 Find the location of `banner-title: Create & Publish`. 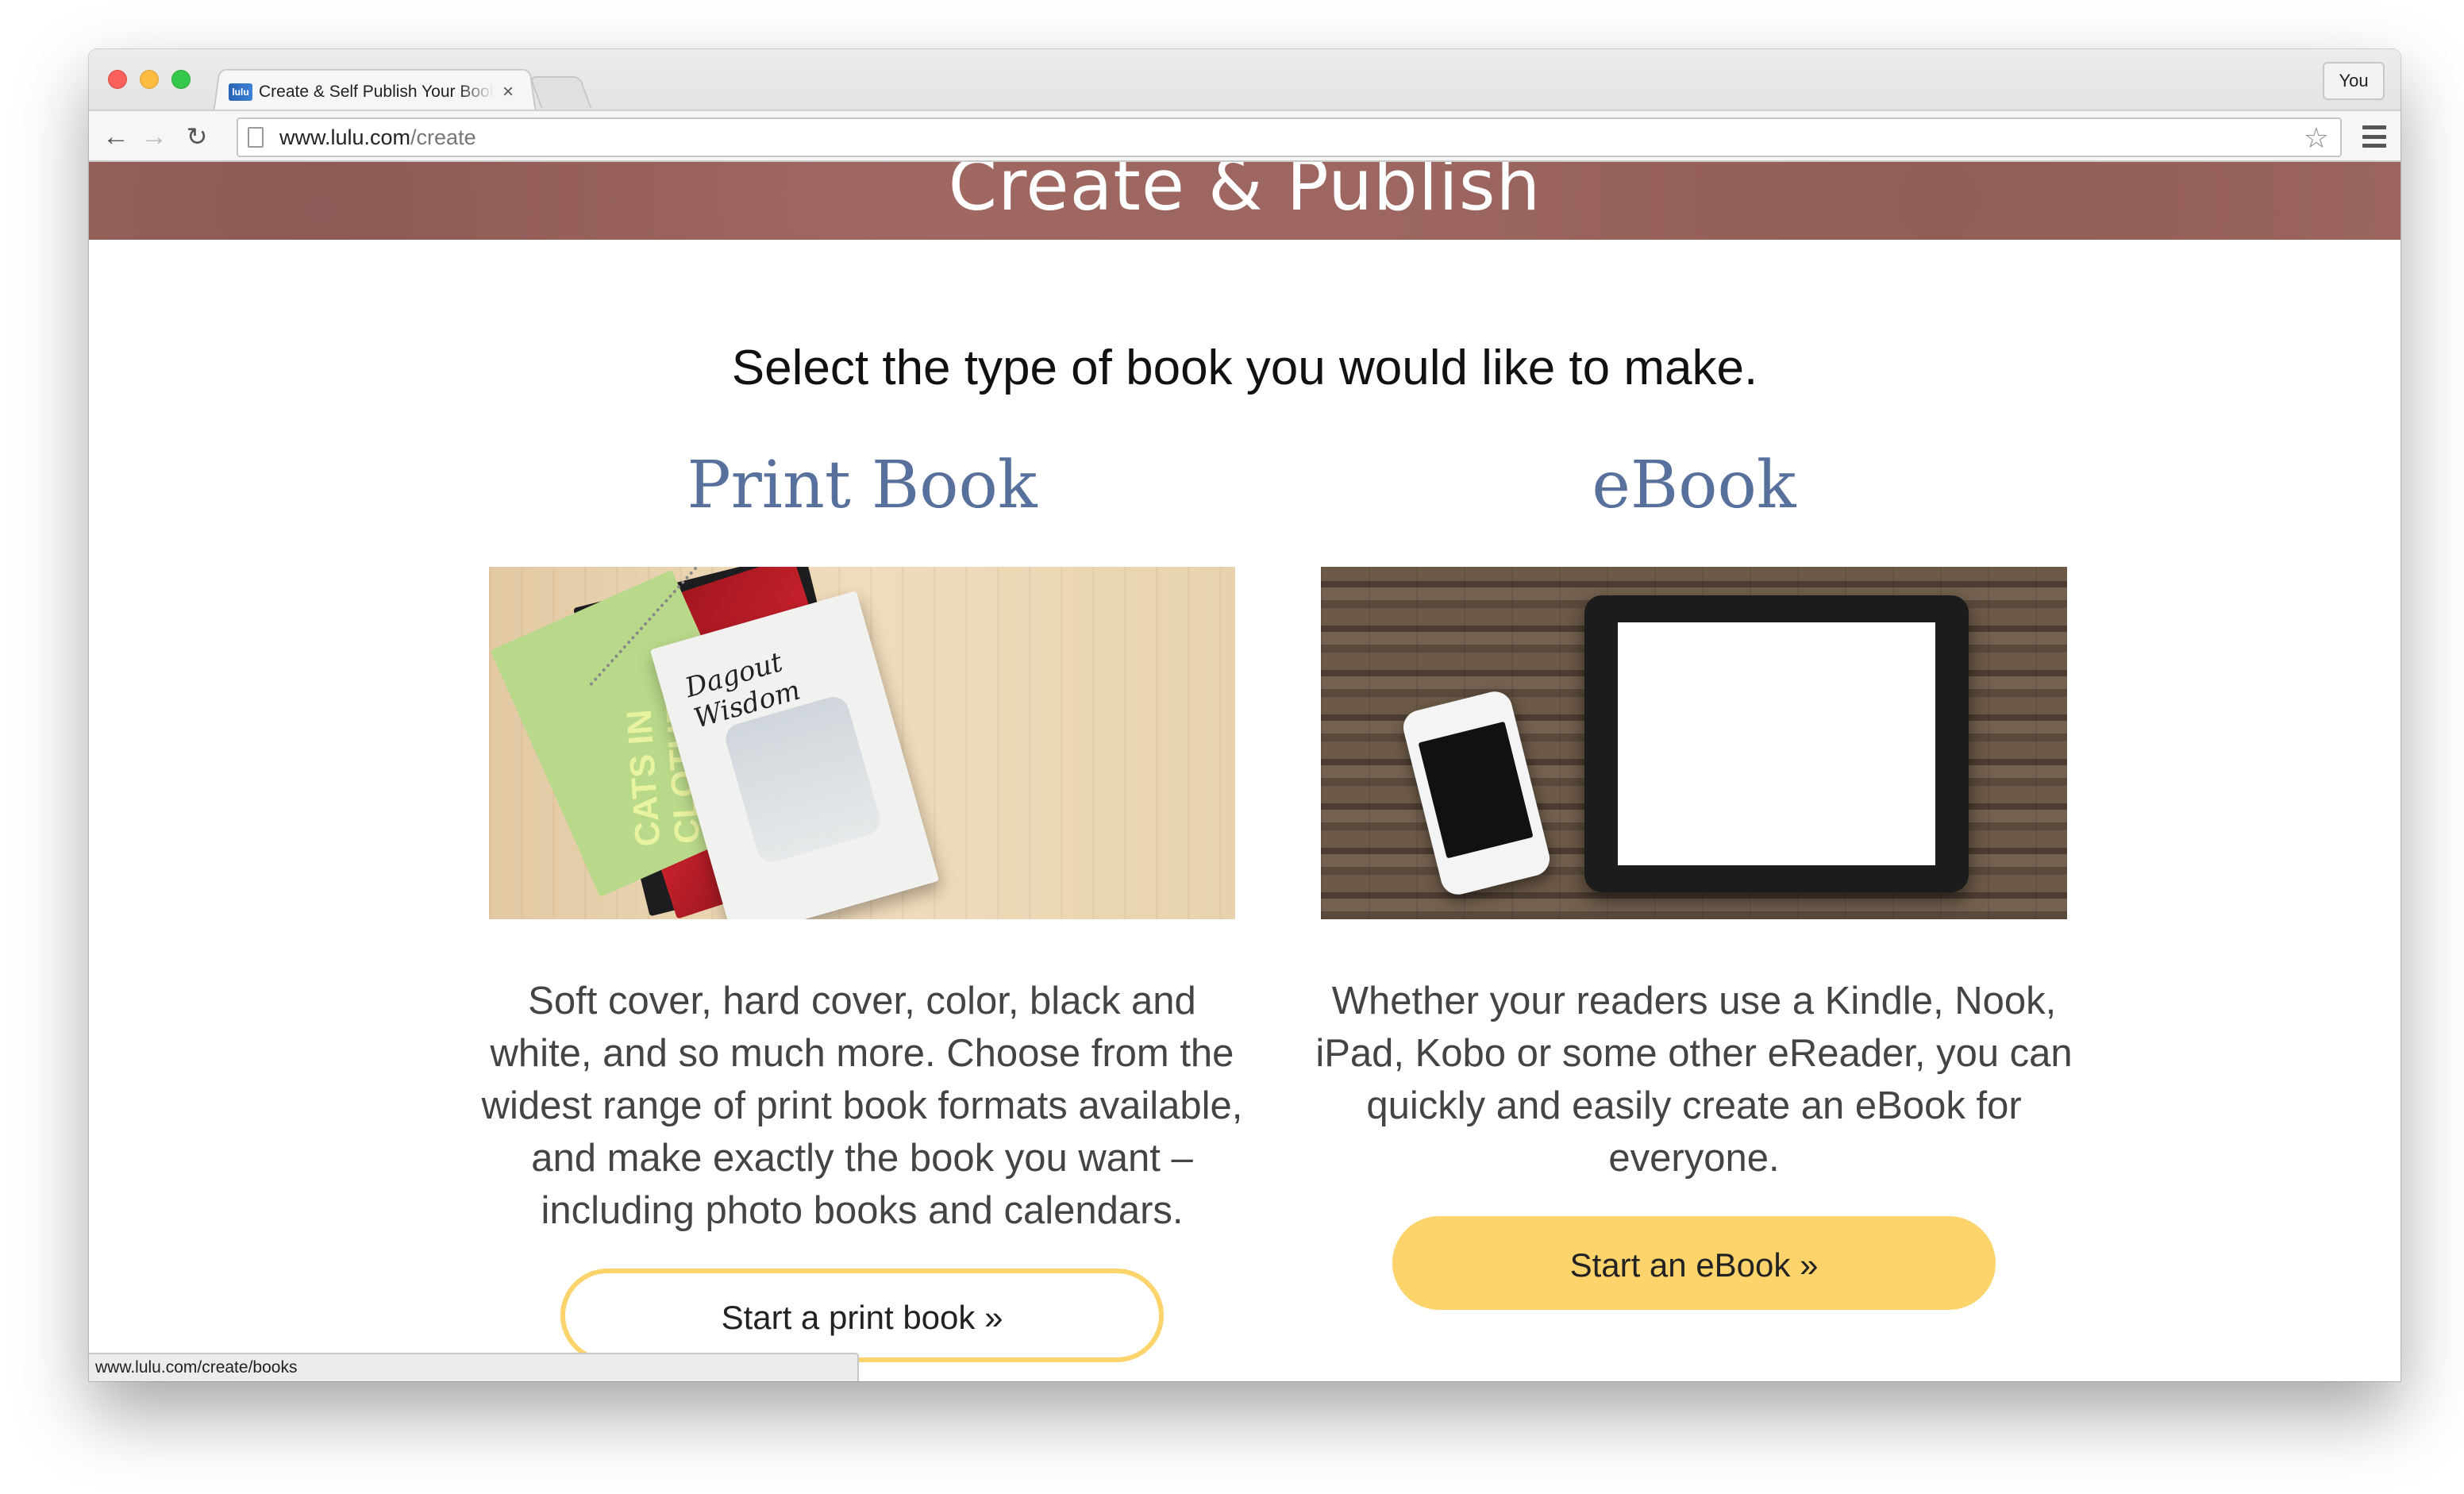

banner-title: Create & Publish is located at coordinates (1245, 194).